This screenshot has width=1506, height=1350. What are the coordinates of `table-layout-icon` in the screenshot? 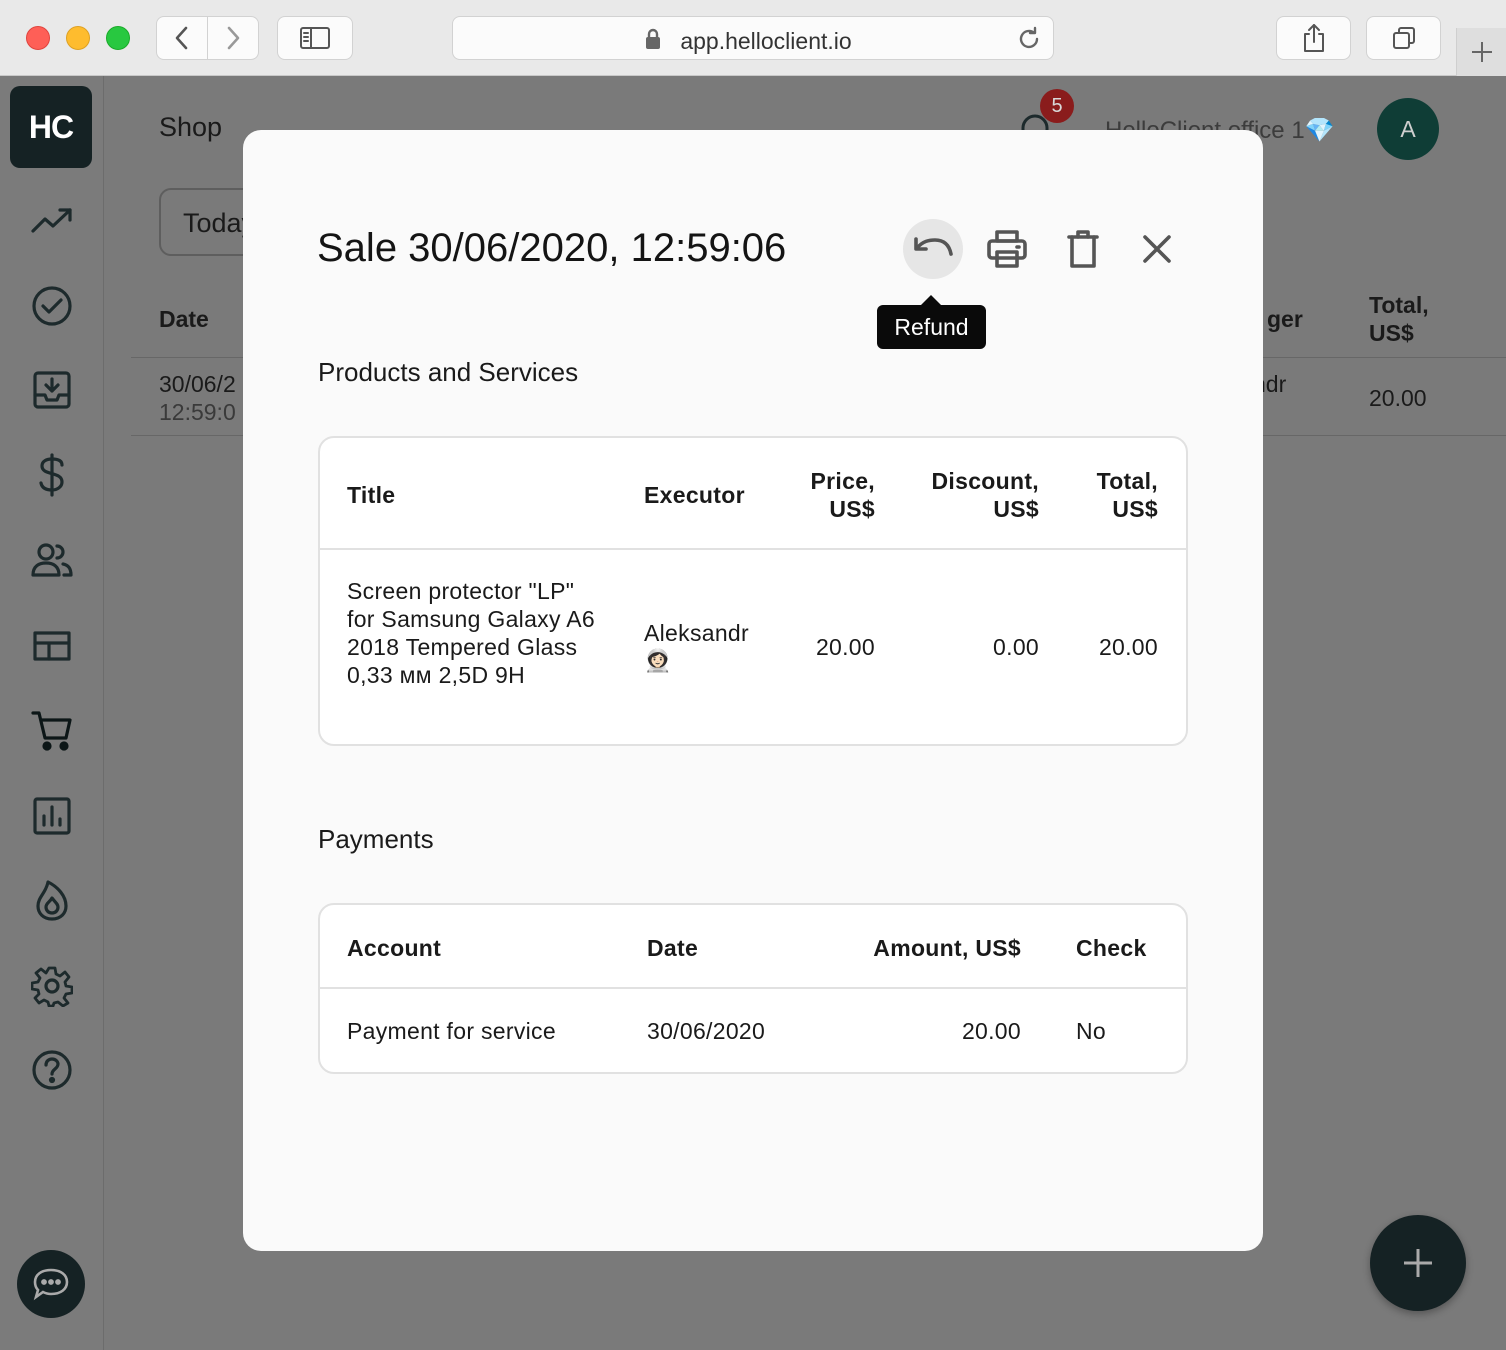 It's located at (52, 646).